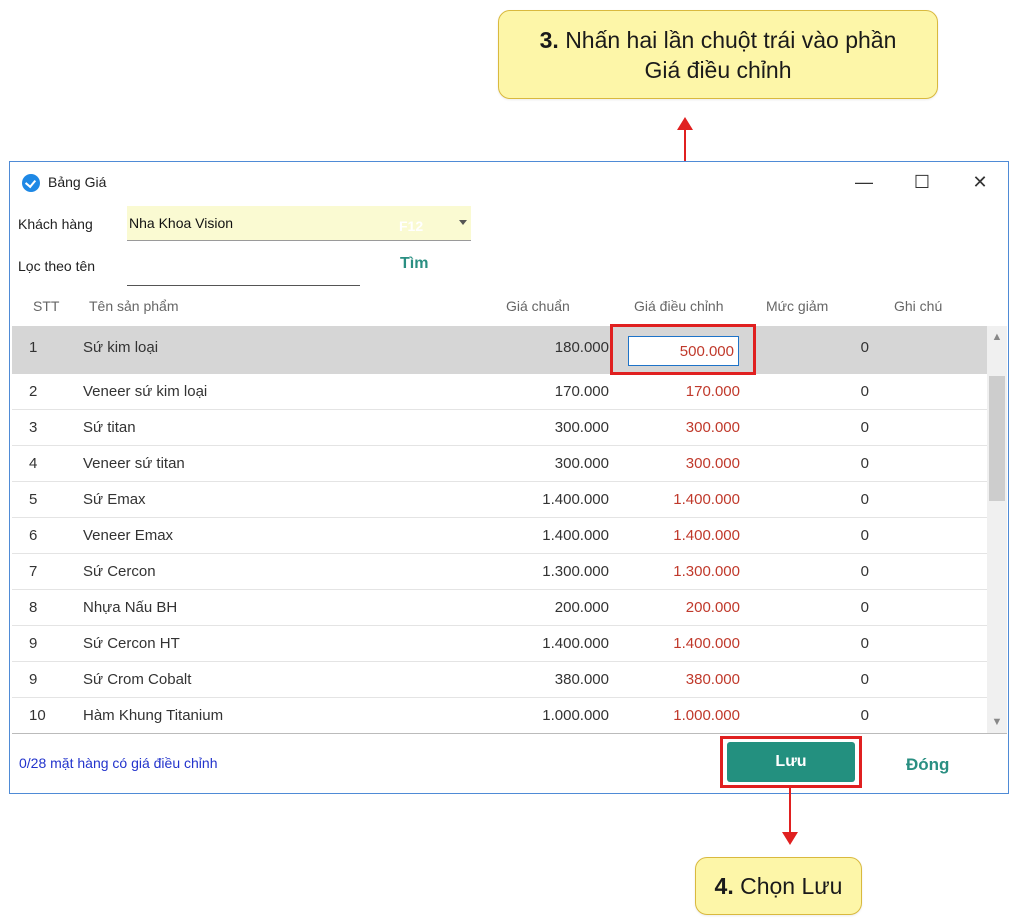 The image size is (1024, 922). Describe the element at coordinates (33, 571) in the screenshot. I see `cell-stt: 7` at that location.